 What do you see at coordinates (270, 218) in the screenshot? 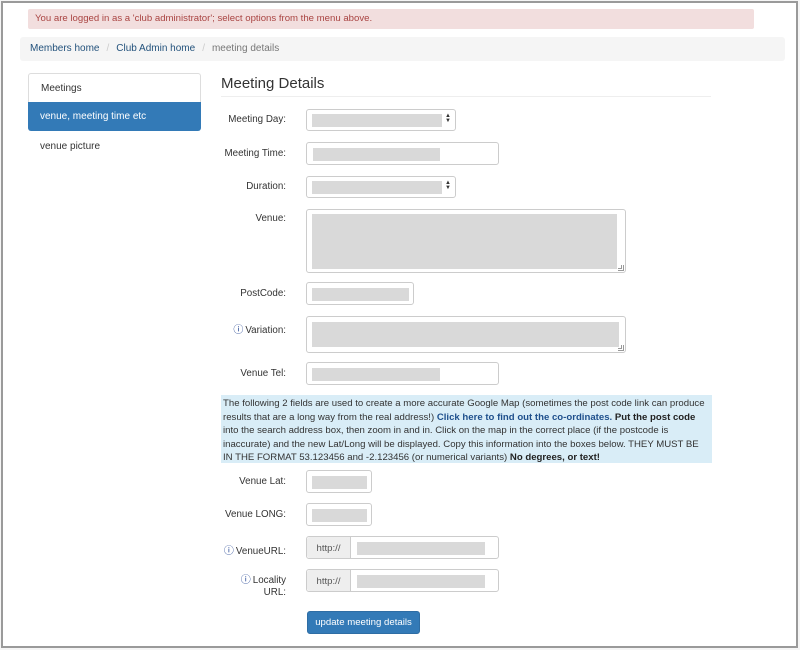
I see `venue-label: Venue:` at bounding box center [270, 218].